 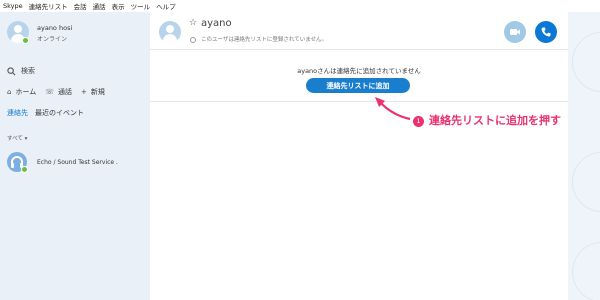 What do you see at coordinates (48, 6) in the screenshot?
I see `menu-contacts: 連絡先リスト` at bounding box center [48, 6].